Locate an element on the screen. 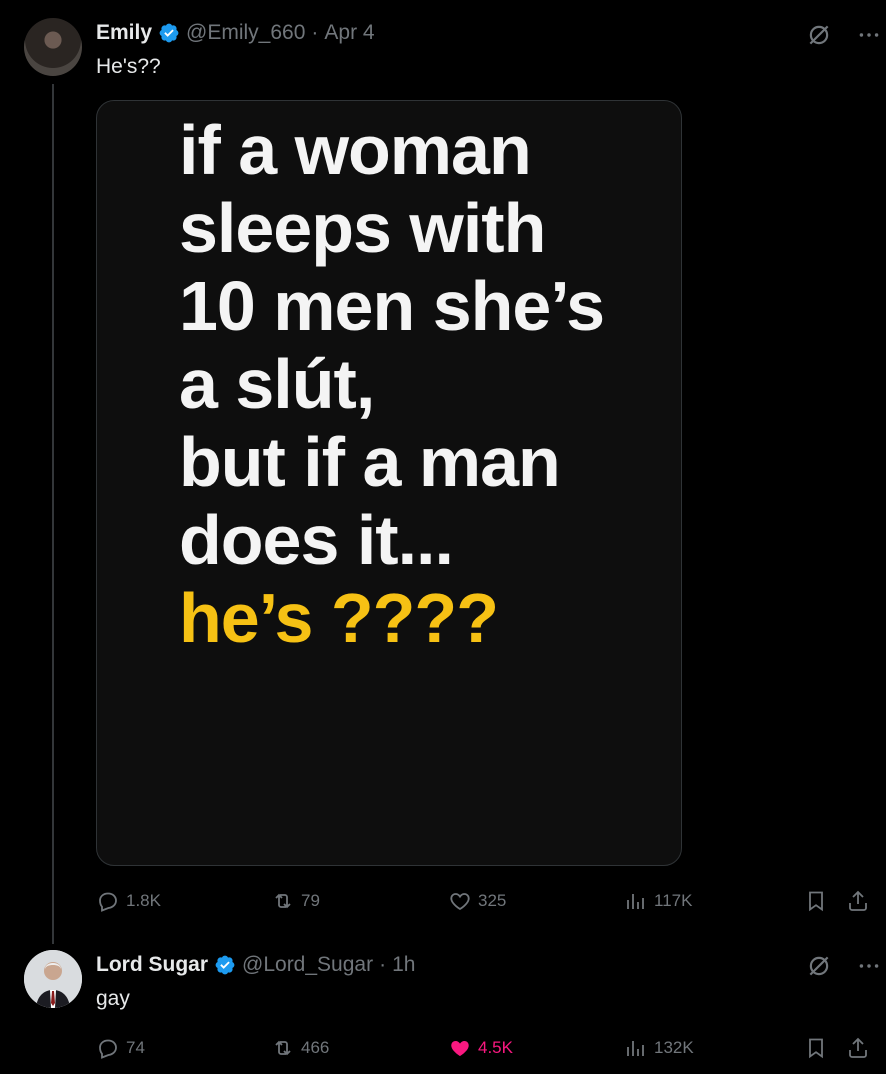  repost-button: 79 is located at coordinates (295, 901).